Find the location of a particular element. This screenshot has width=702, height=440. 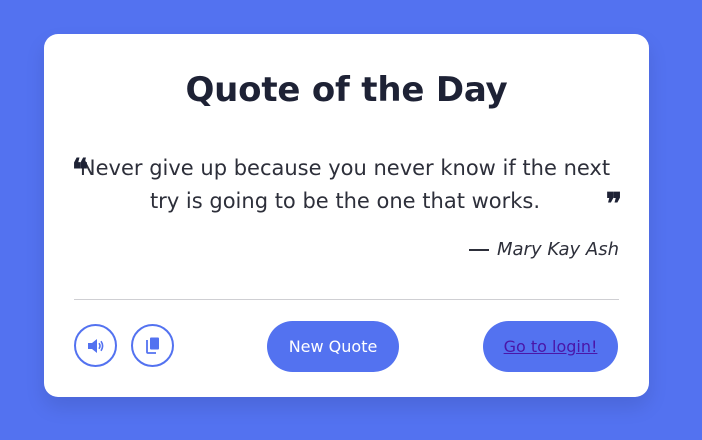

copy-button is located at coordinates (152, 345).